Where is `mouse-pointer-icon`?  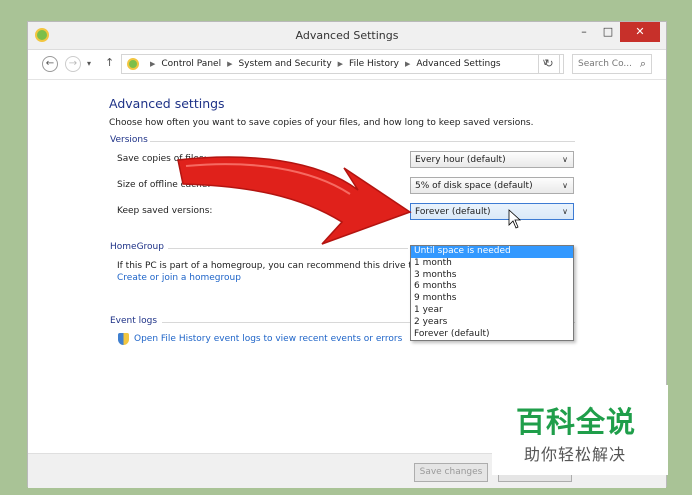
mouse-pointer-icon is located at coordinates (515, 219).